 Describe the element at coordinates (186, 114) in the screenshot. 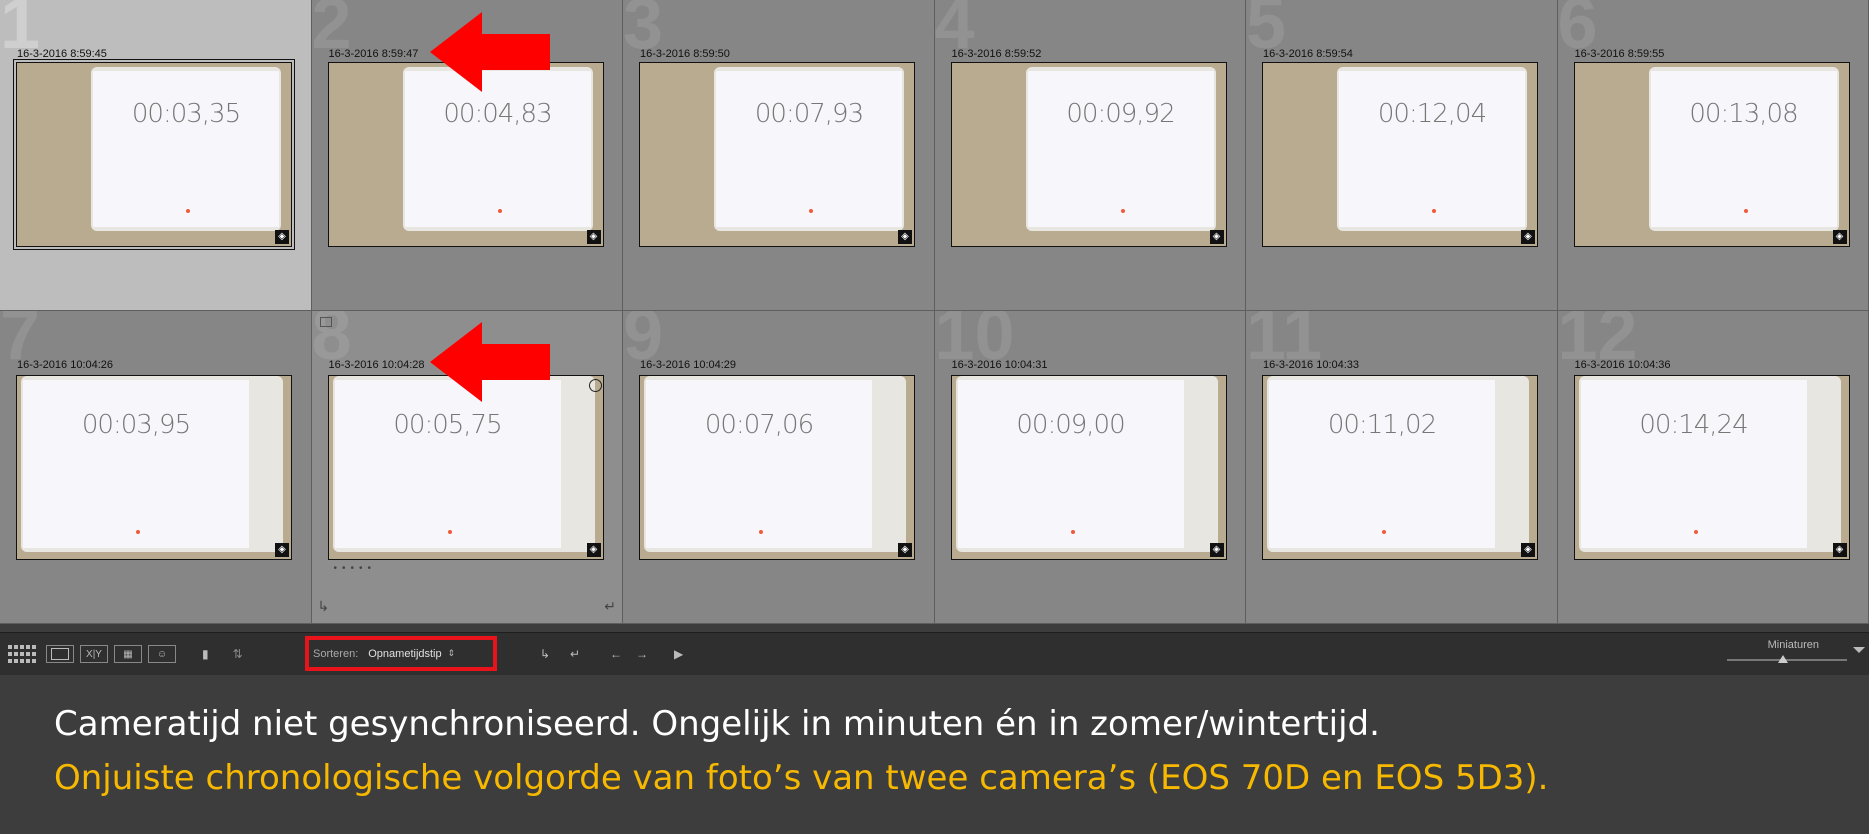

I see `photo-stopwatch-reading: 00:03,35` at that location.